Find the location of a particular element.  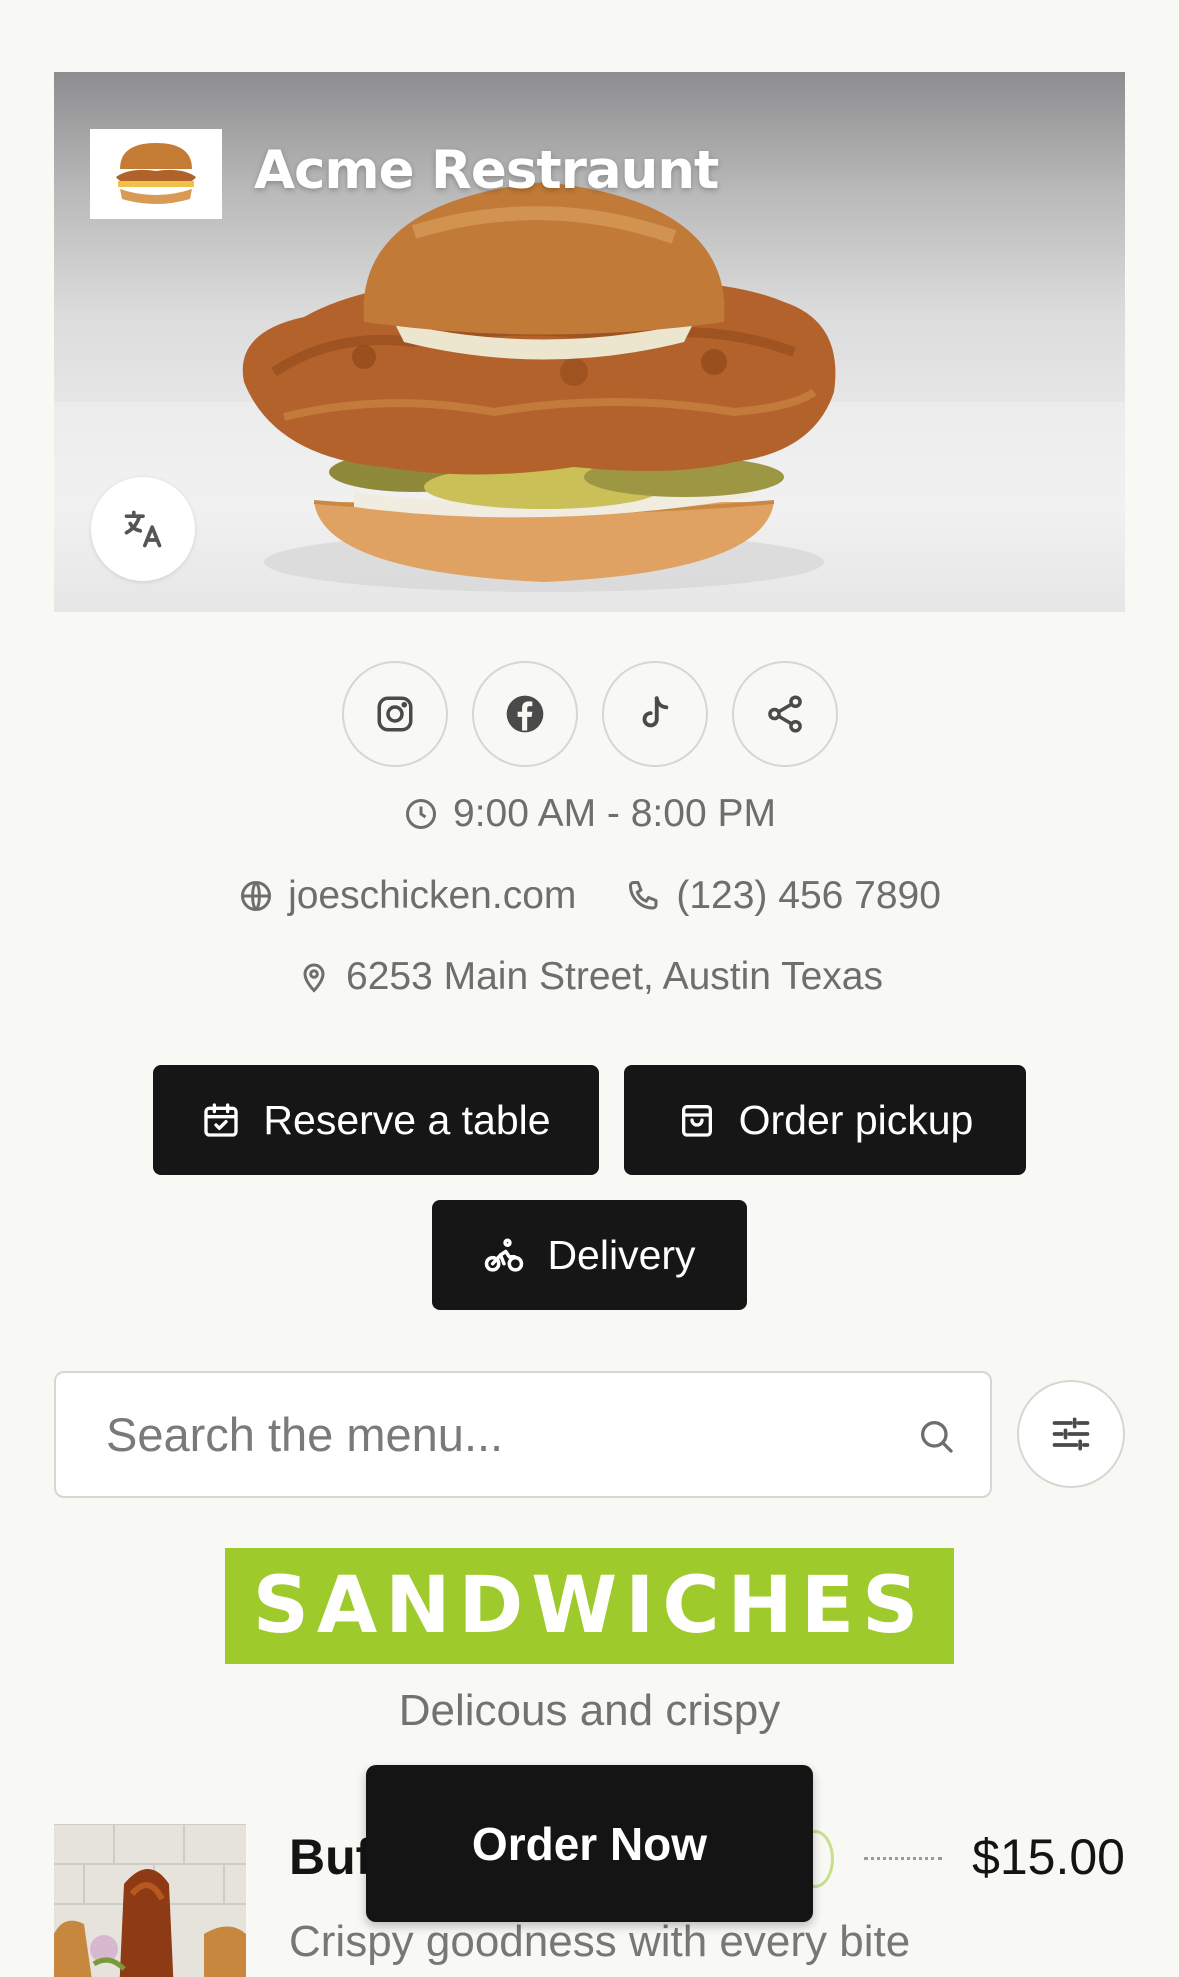

section-title: SANDWICHES is located at coordinates (589, 1606).